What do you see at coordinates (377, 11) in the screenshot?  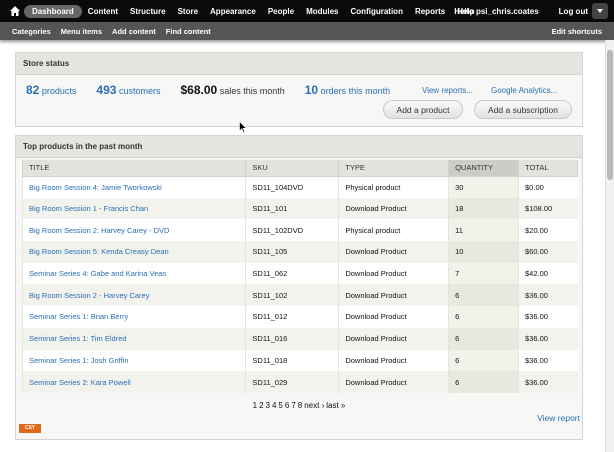 I see `menu-item-configuration: Configuration` at bounding box center [377, 11].